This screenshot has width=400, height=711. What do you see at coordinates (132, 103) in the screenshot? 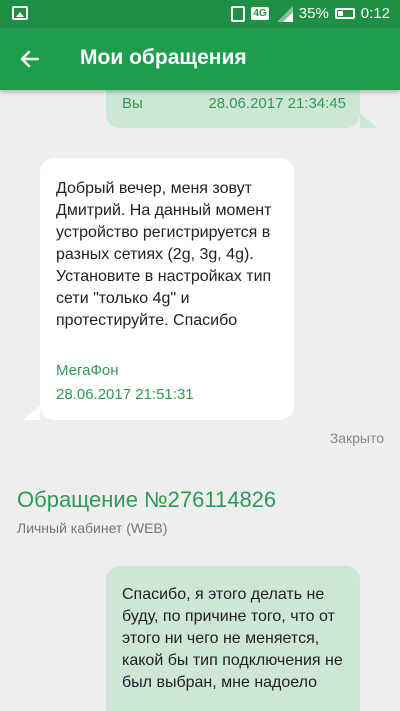
I see `message-author: Вы` at bounding box center [132, 103].